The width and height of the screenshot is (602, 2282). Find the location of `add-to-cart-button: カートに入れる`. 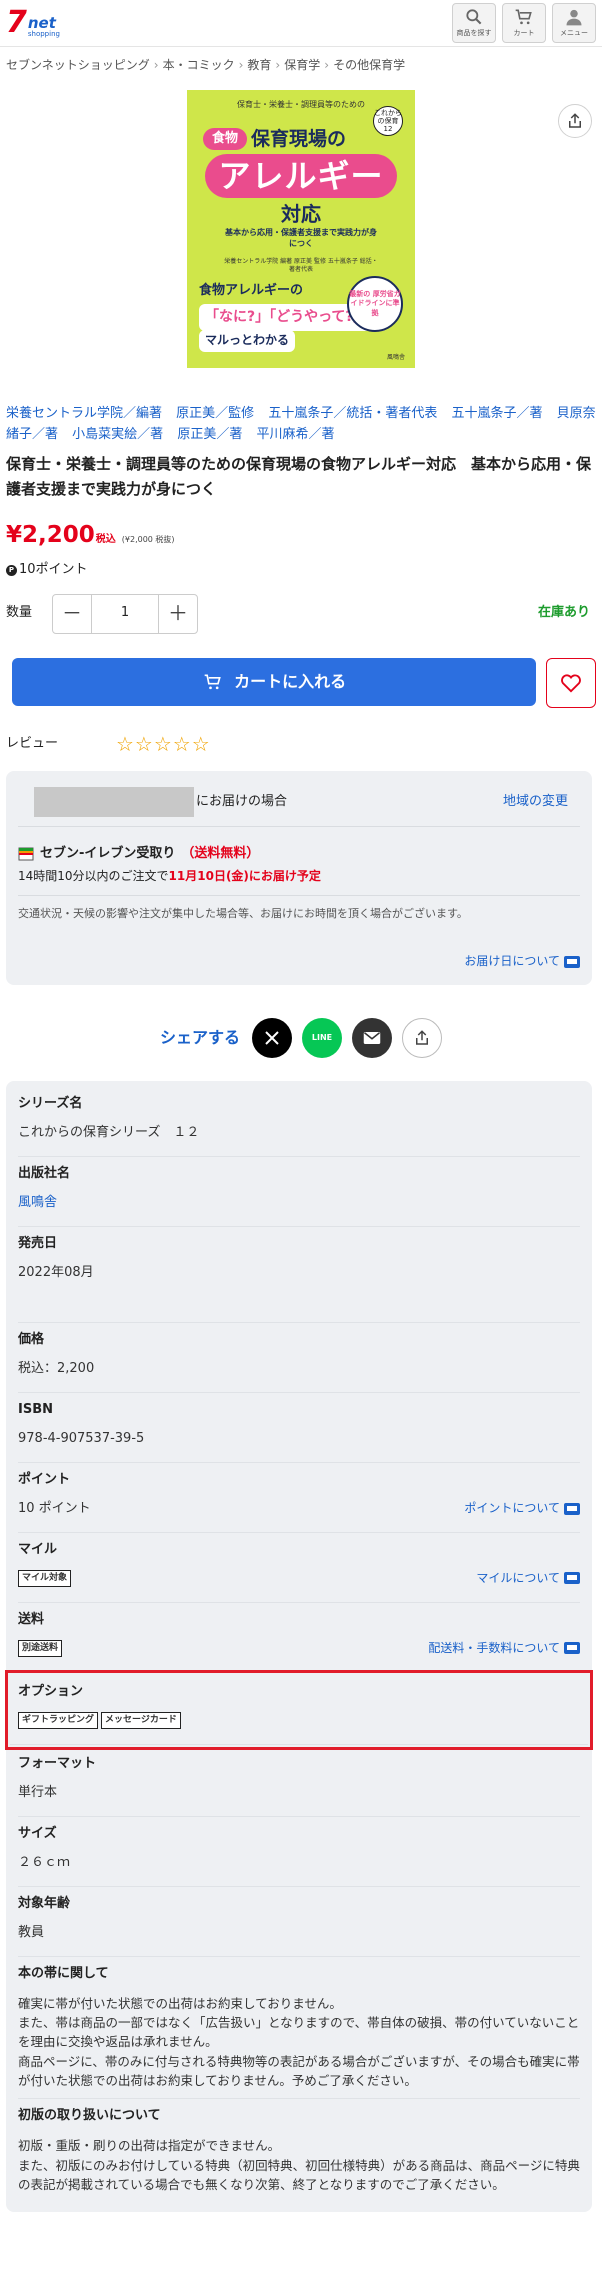

add-to-cart-button: カートに入れる is located at coordinates (274, 681).